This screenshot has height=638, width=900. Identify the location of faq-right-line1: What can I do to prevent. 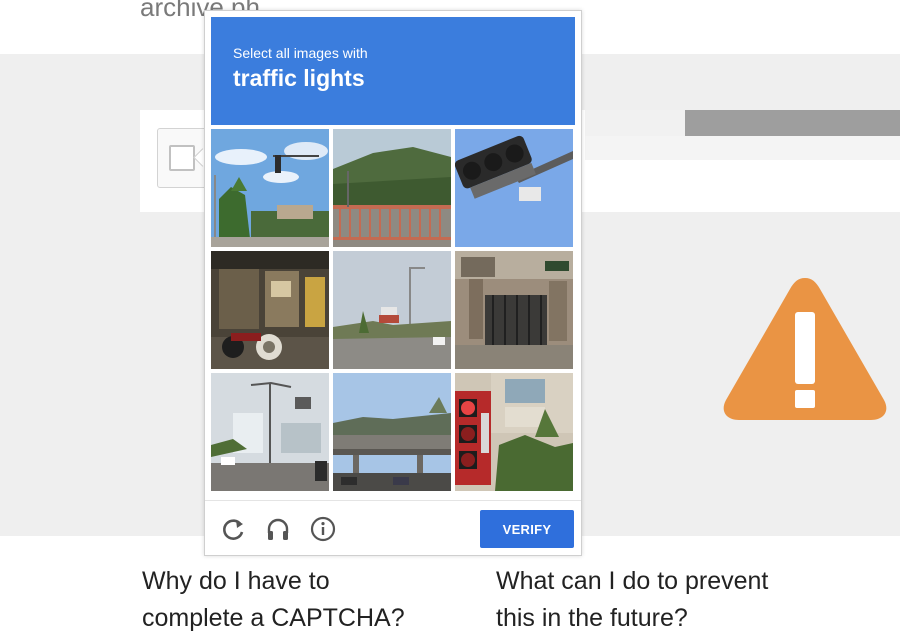
(632, 581).